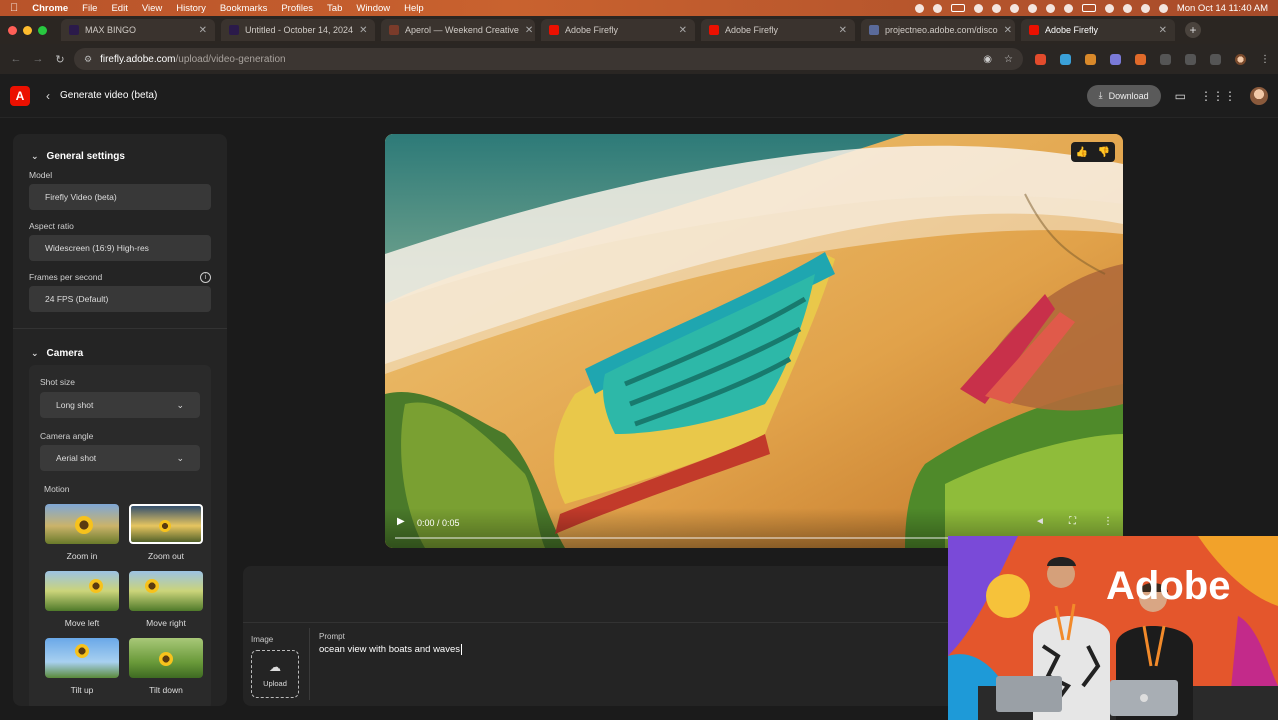  What do you see at coordinates (166, 658) in the screenshot?
I see `motion-tilt-down-thumb` at bounding box center [166, 658].